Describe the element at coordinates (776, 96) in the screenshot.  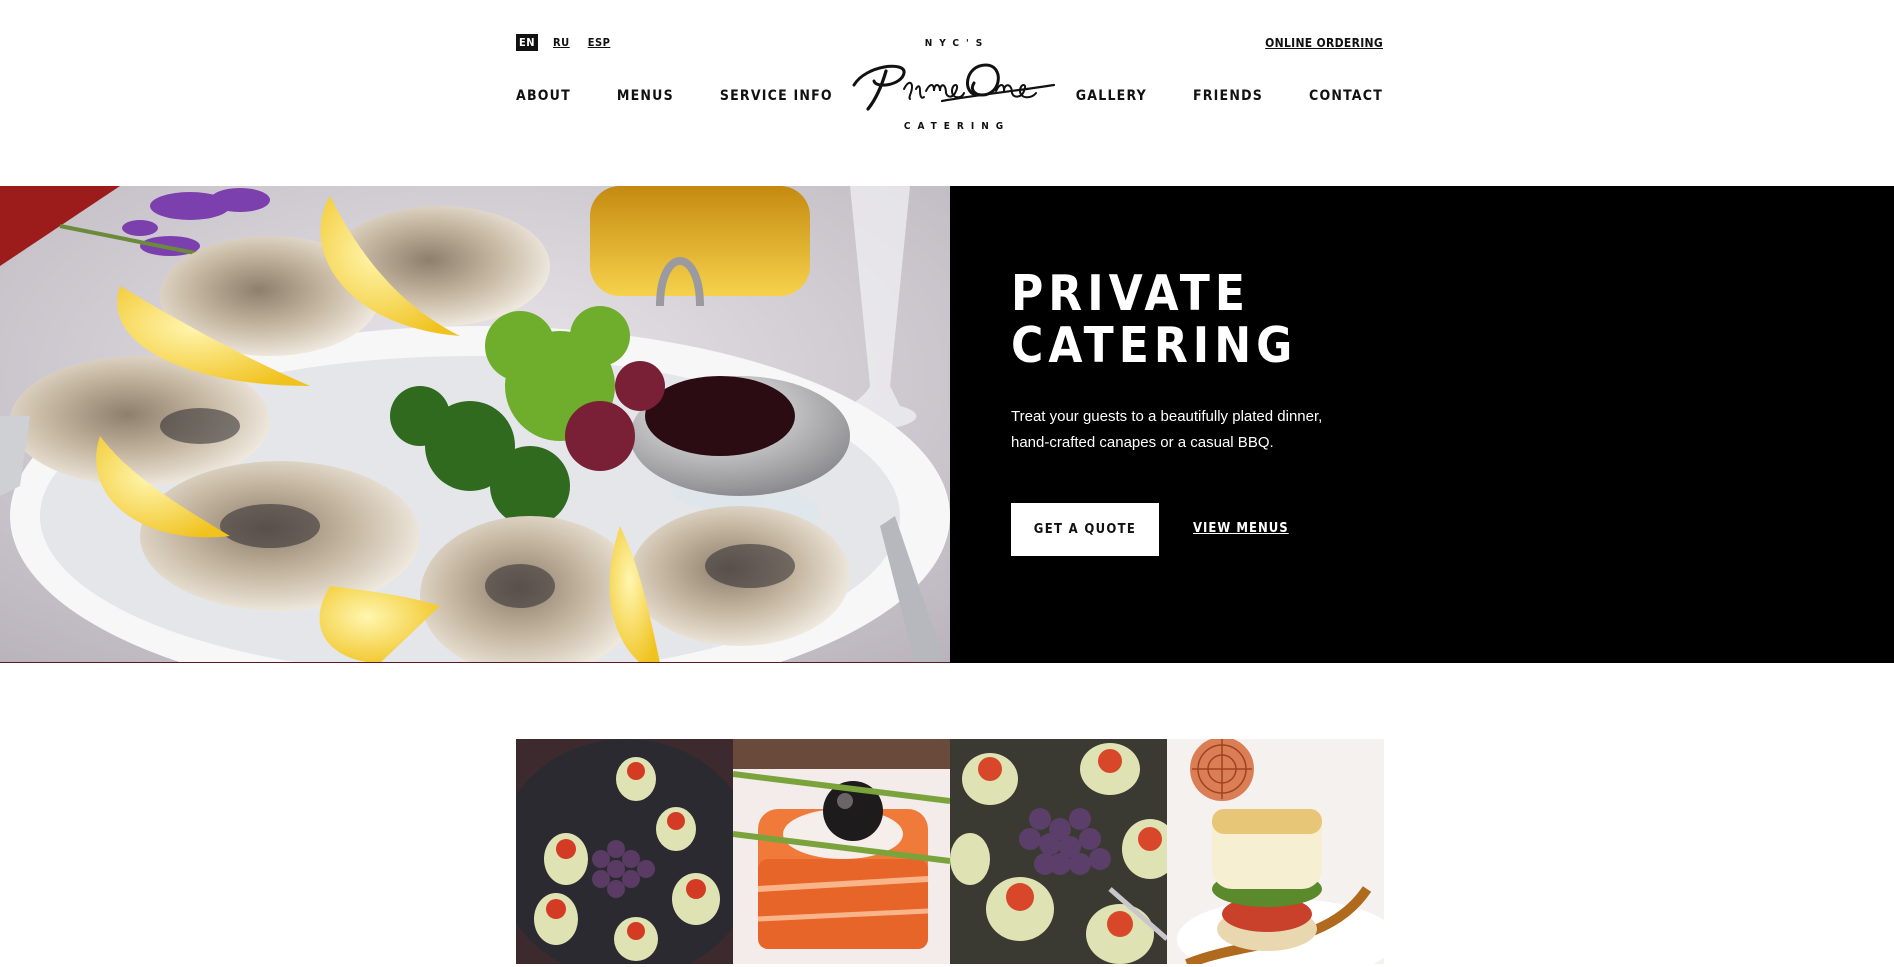
I see `nav-item-service-info: SERVICE INFO` at that location.